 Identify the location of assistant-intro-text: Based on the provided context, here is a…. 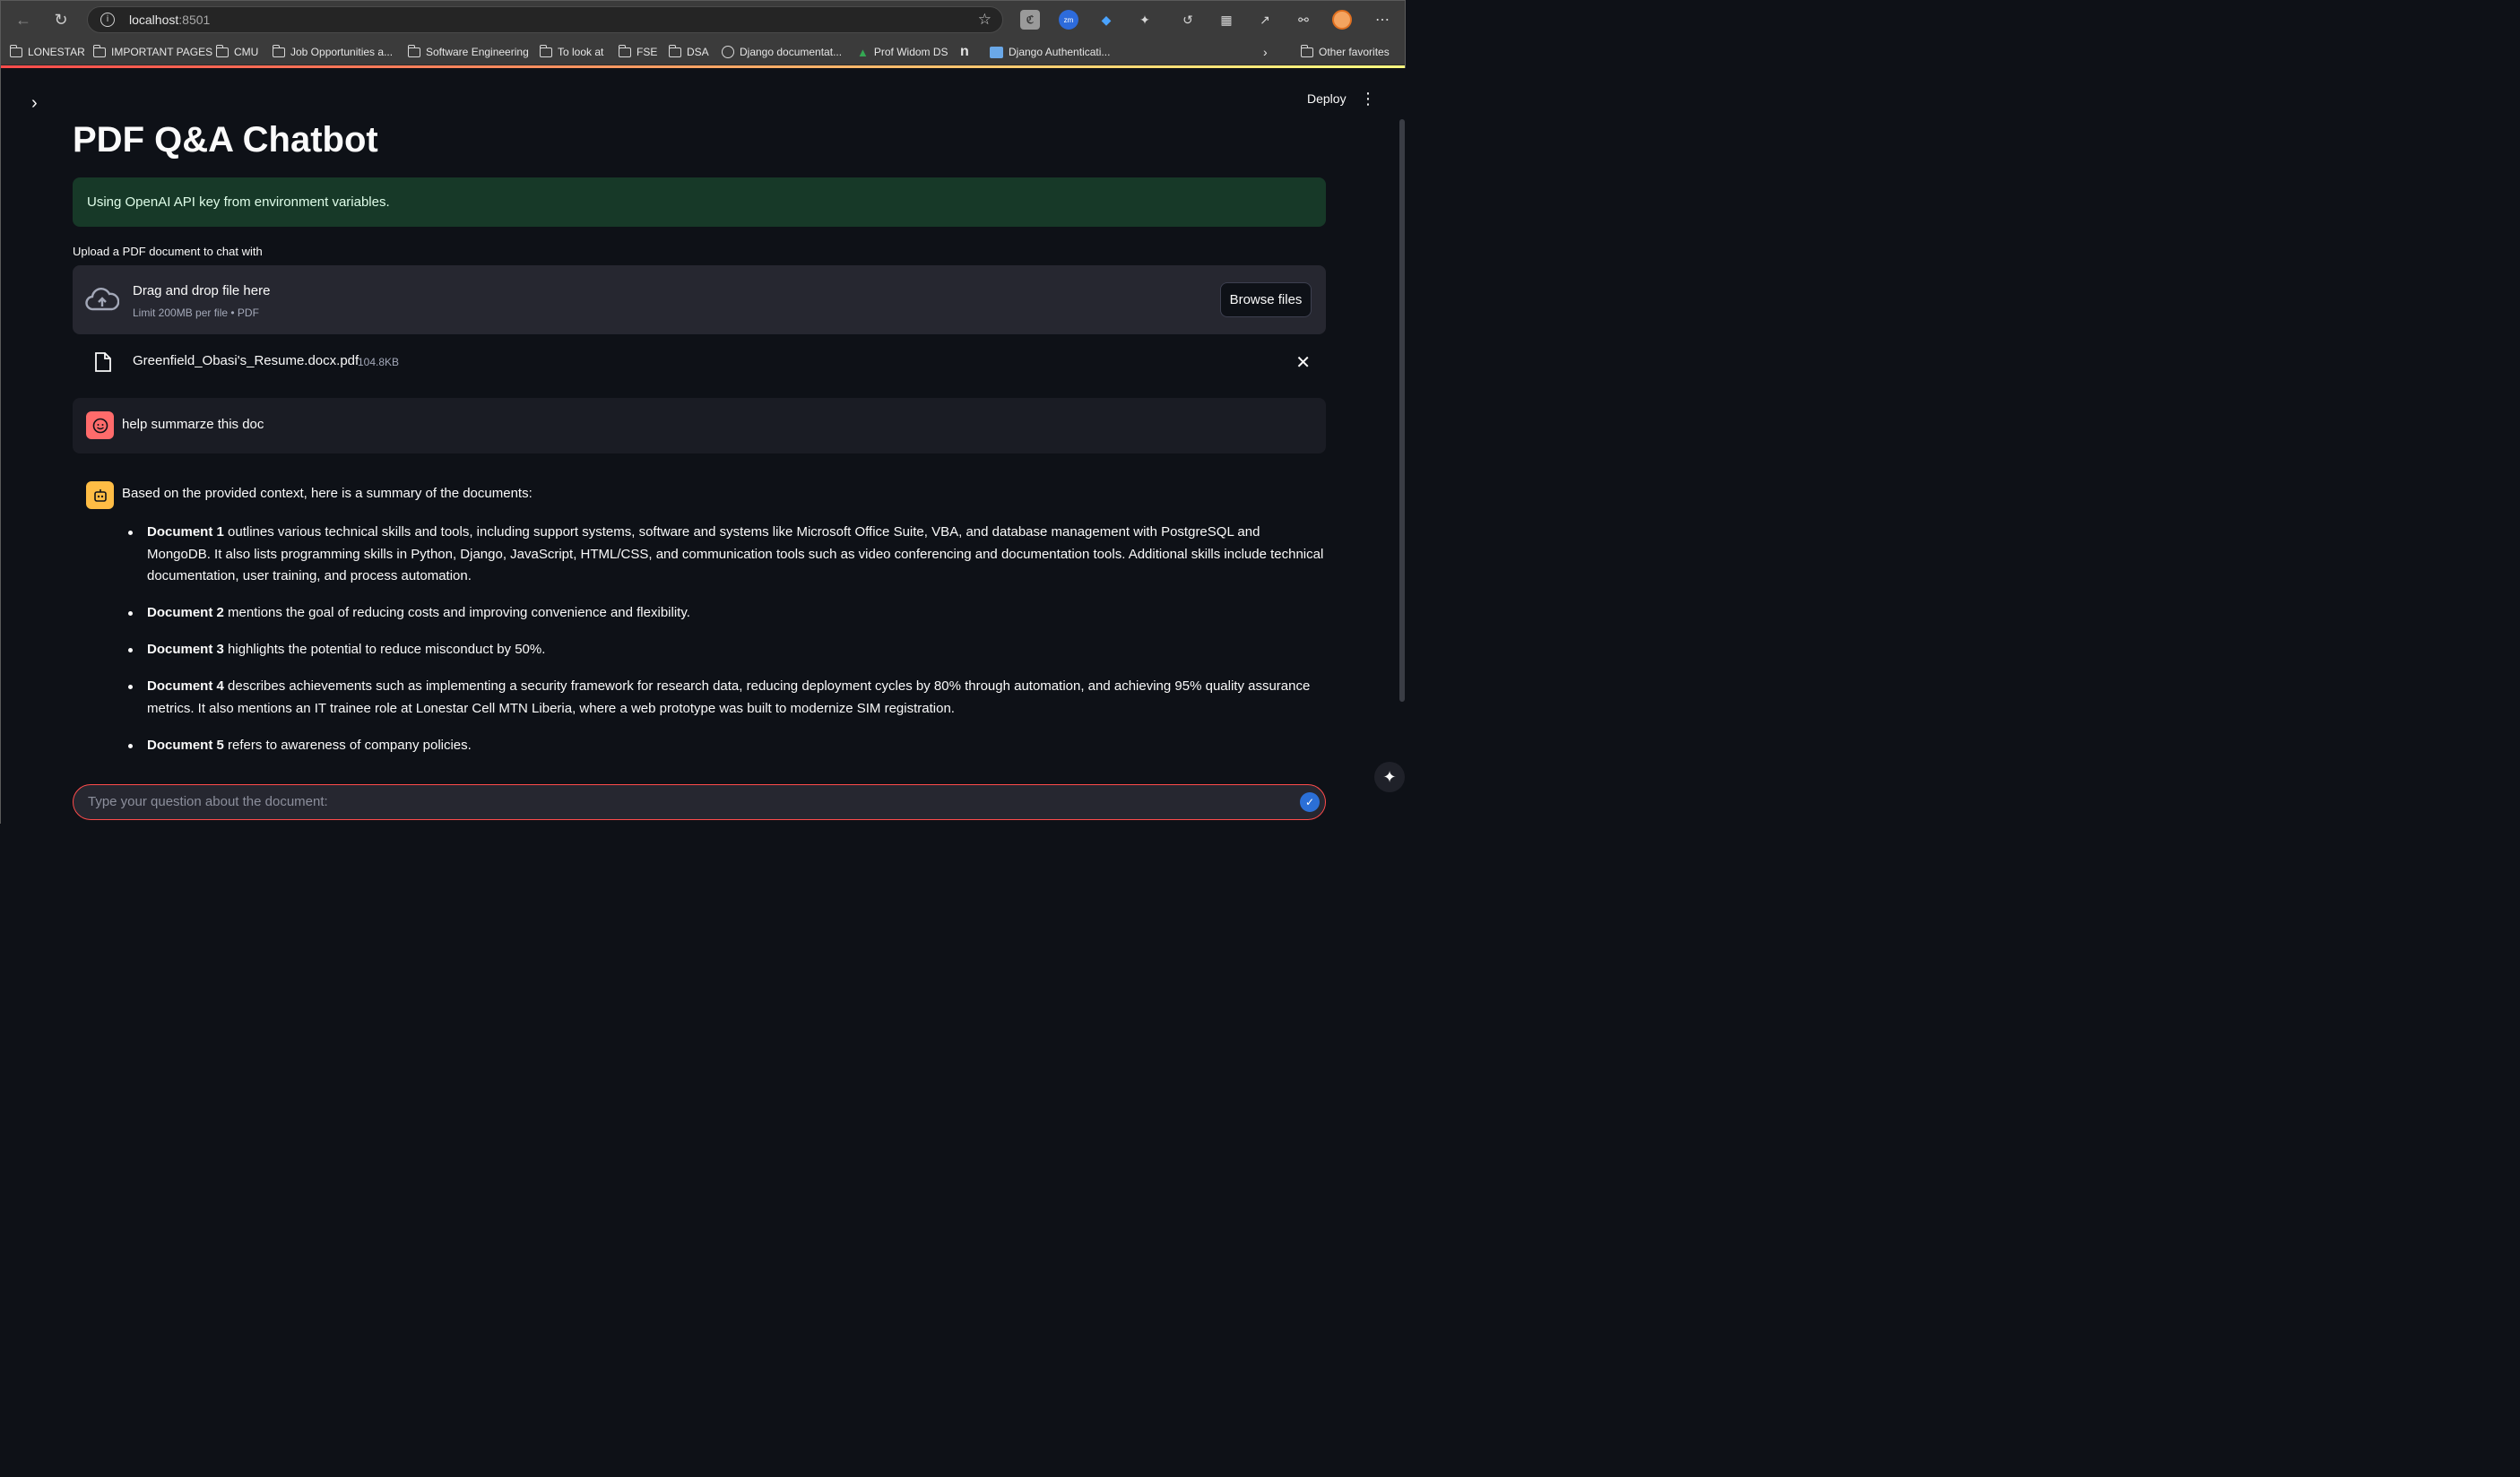
(327, 493).